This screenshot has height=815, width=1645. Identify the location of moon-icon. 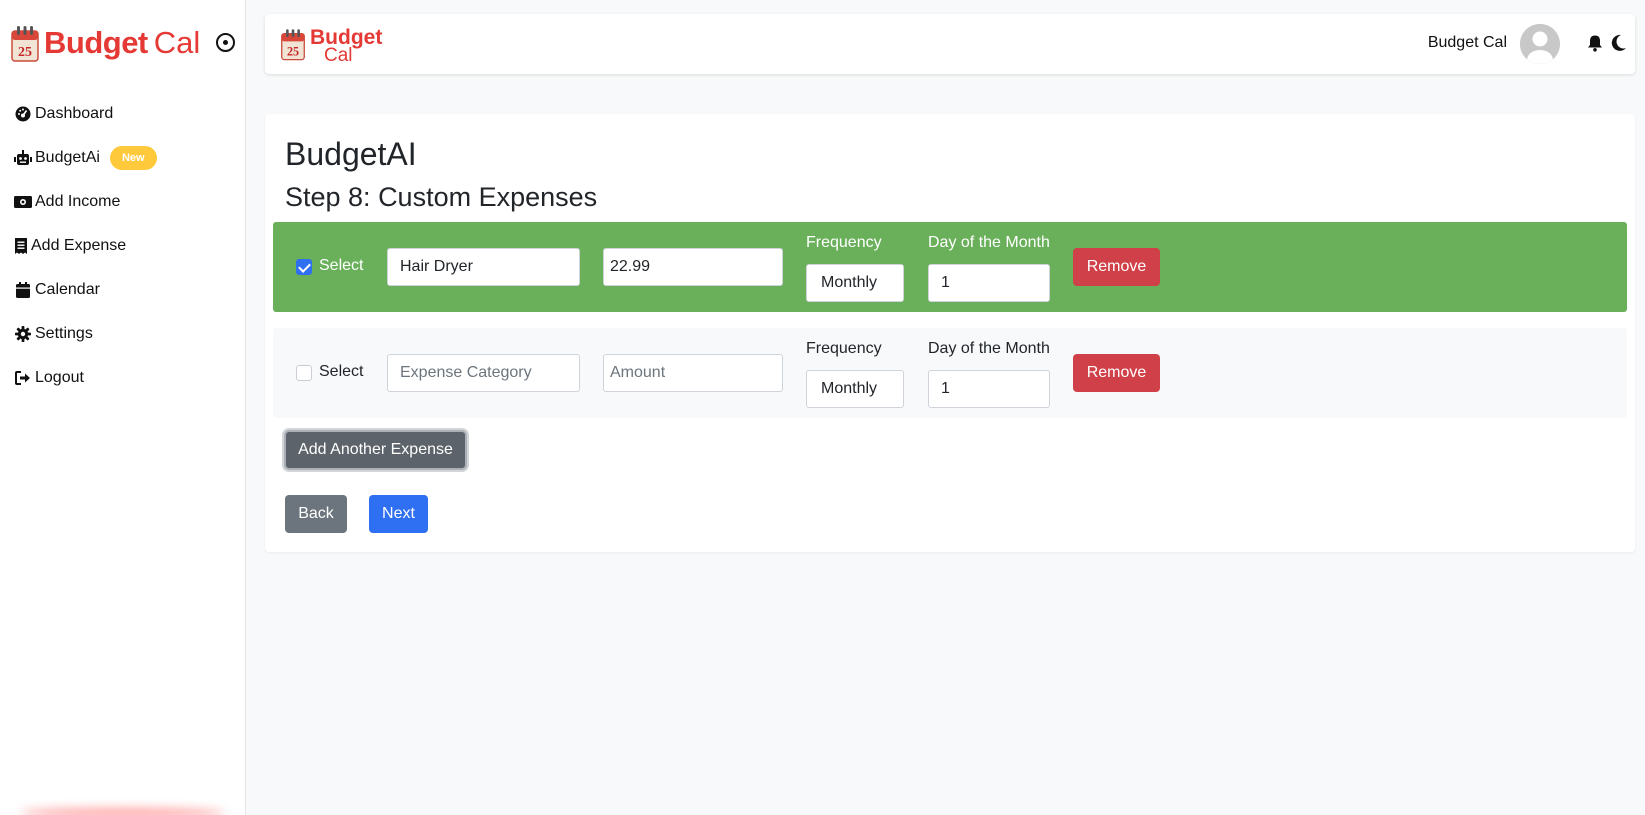
(1620, 43).